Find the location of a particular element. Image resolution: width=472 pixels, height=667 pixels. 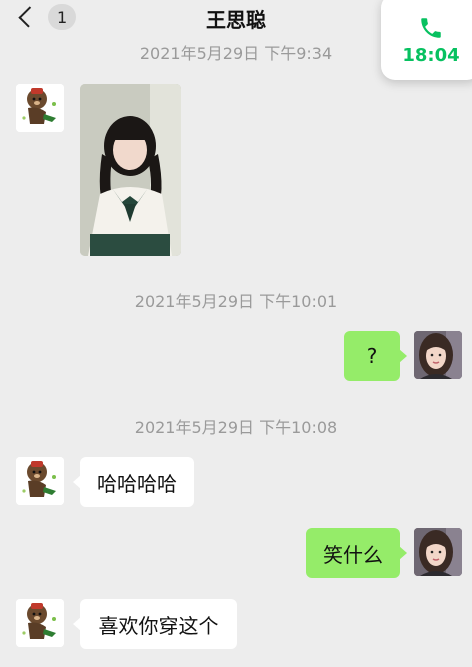

incoming-message-bubble: 哈哈哈哈 is located at coordinates (133, 482).